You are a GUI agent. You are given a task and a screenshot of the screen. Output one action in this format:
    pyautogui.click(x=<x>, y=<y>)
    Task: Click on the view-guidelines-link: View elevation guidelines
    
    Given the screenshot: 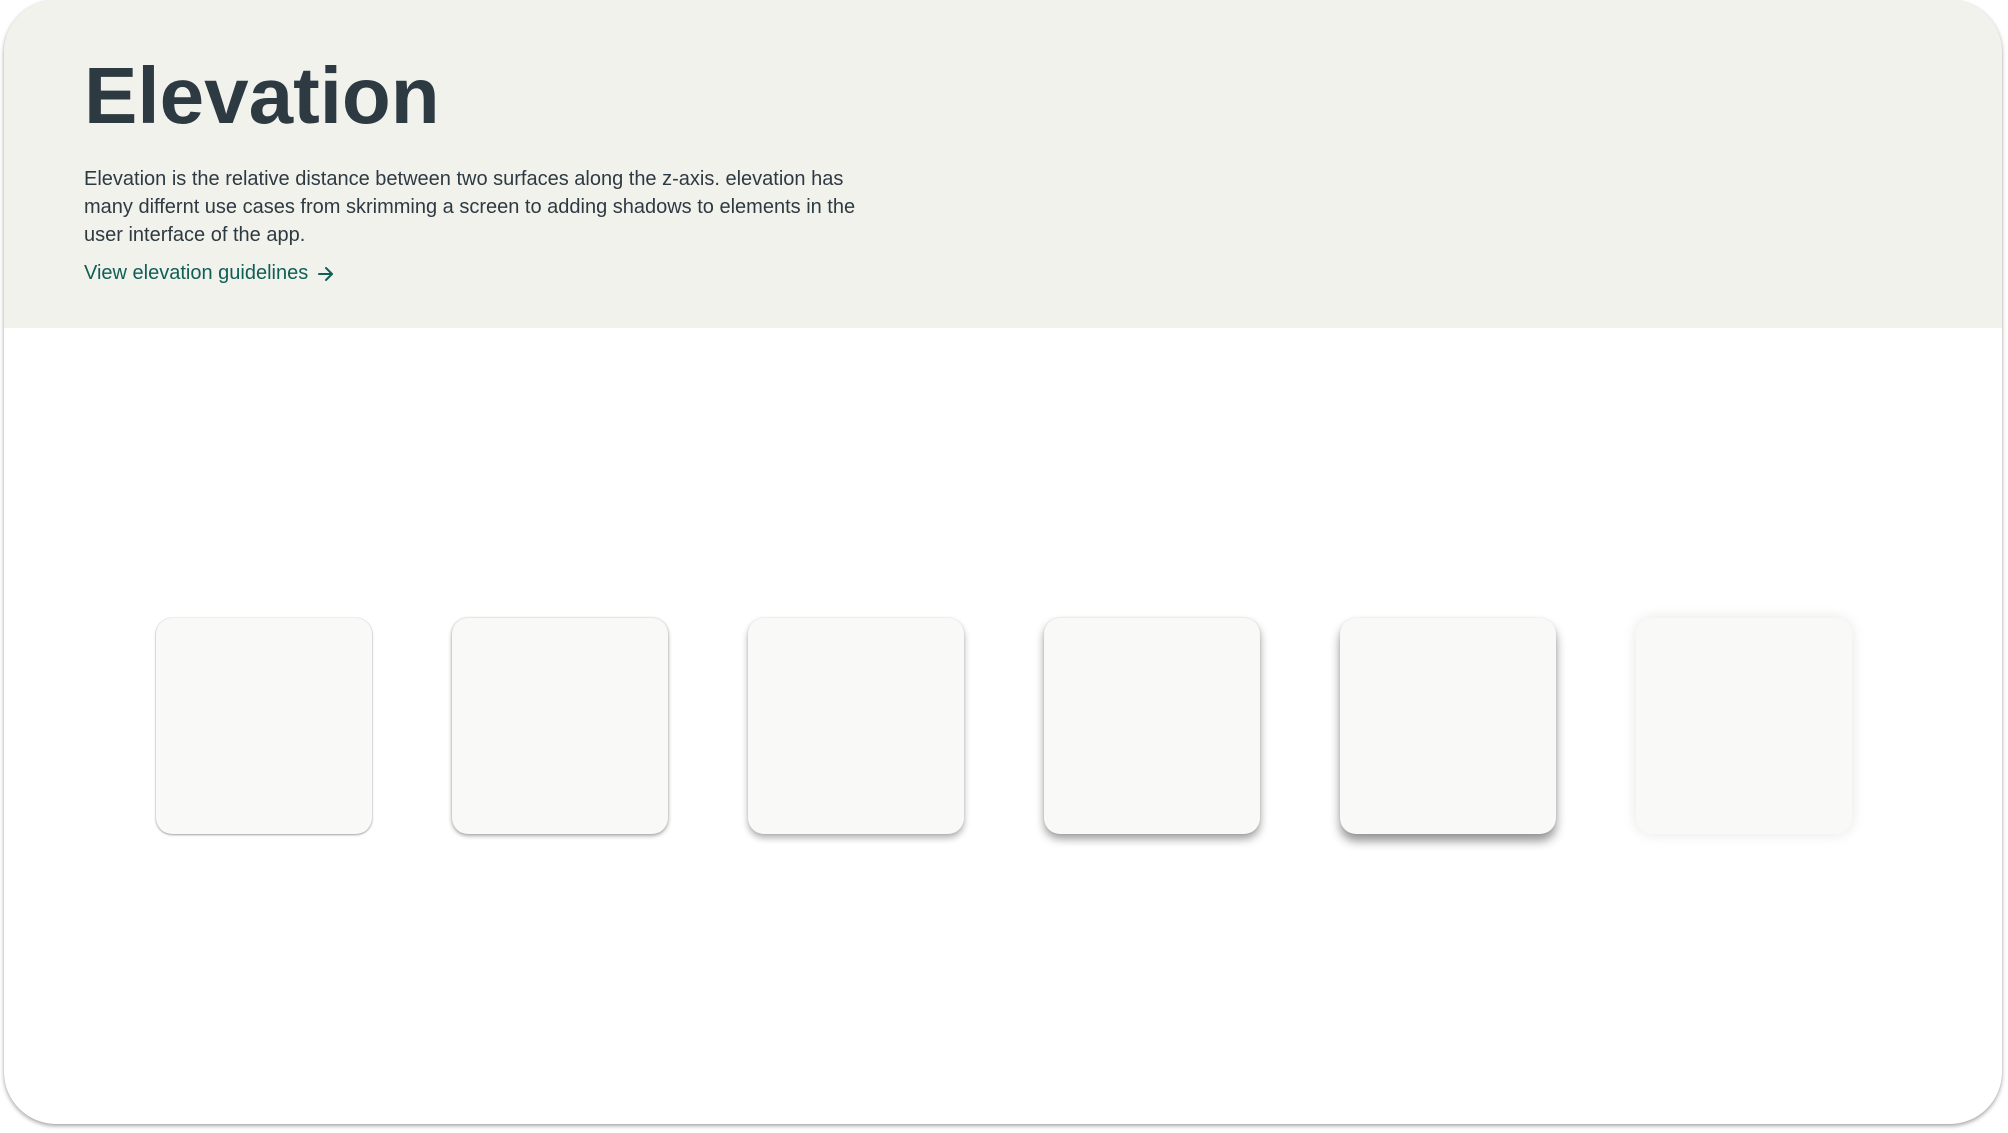 What is the action you would take?
    pyautogui.click(x=210, y=273)
    